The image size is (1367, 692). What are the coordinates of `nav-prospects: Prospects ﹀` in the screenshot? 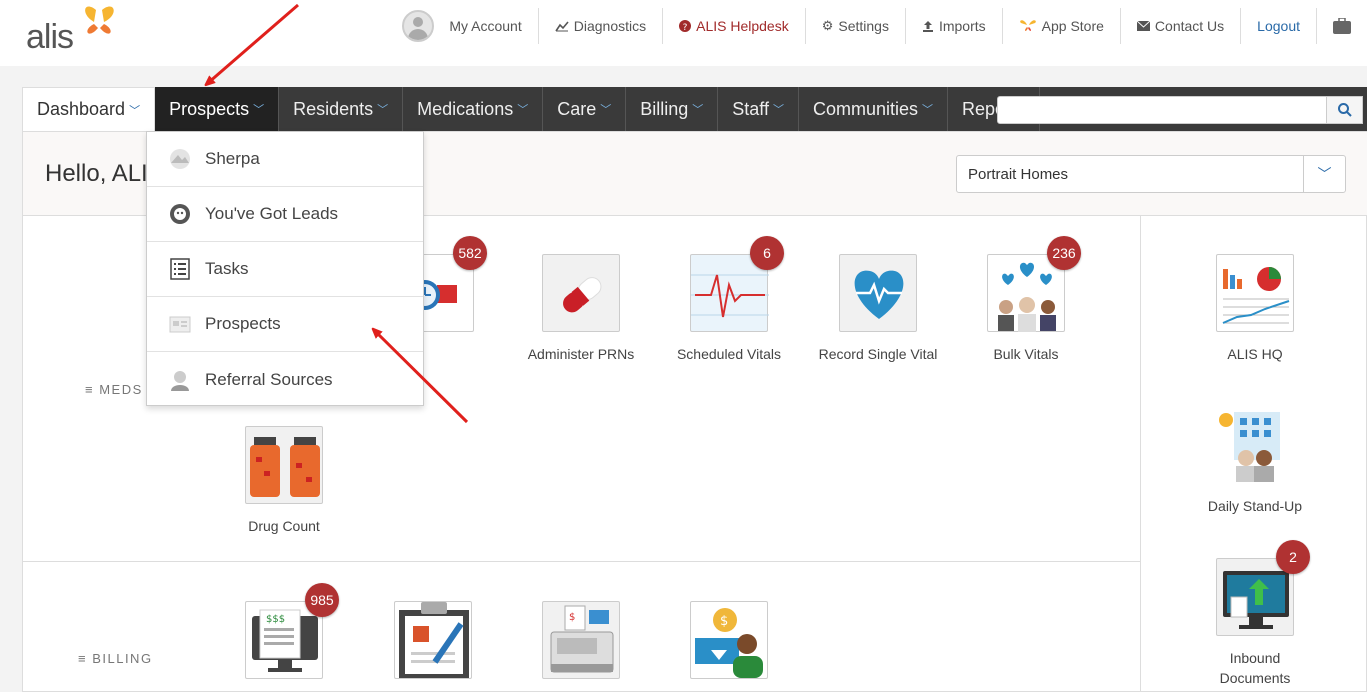 It's located at (217, 109).